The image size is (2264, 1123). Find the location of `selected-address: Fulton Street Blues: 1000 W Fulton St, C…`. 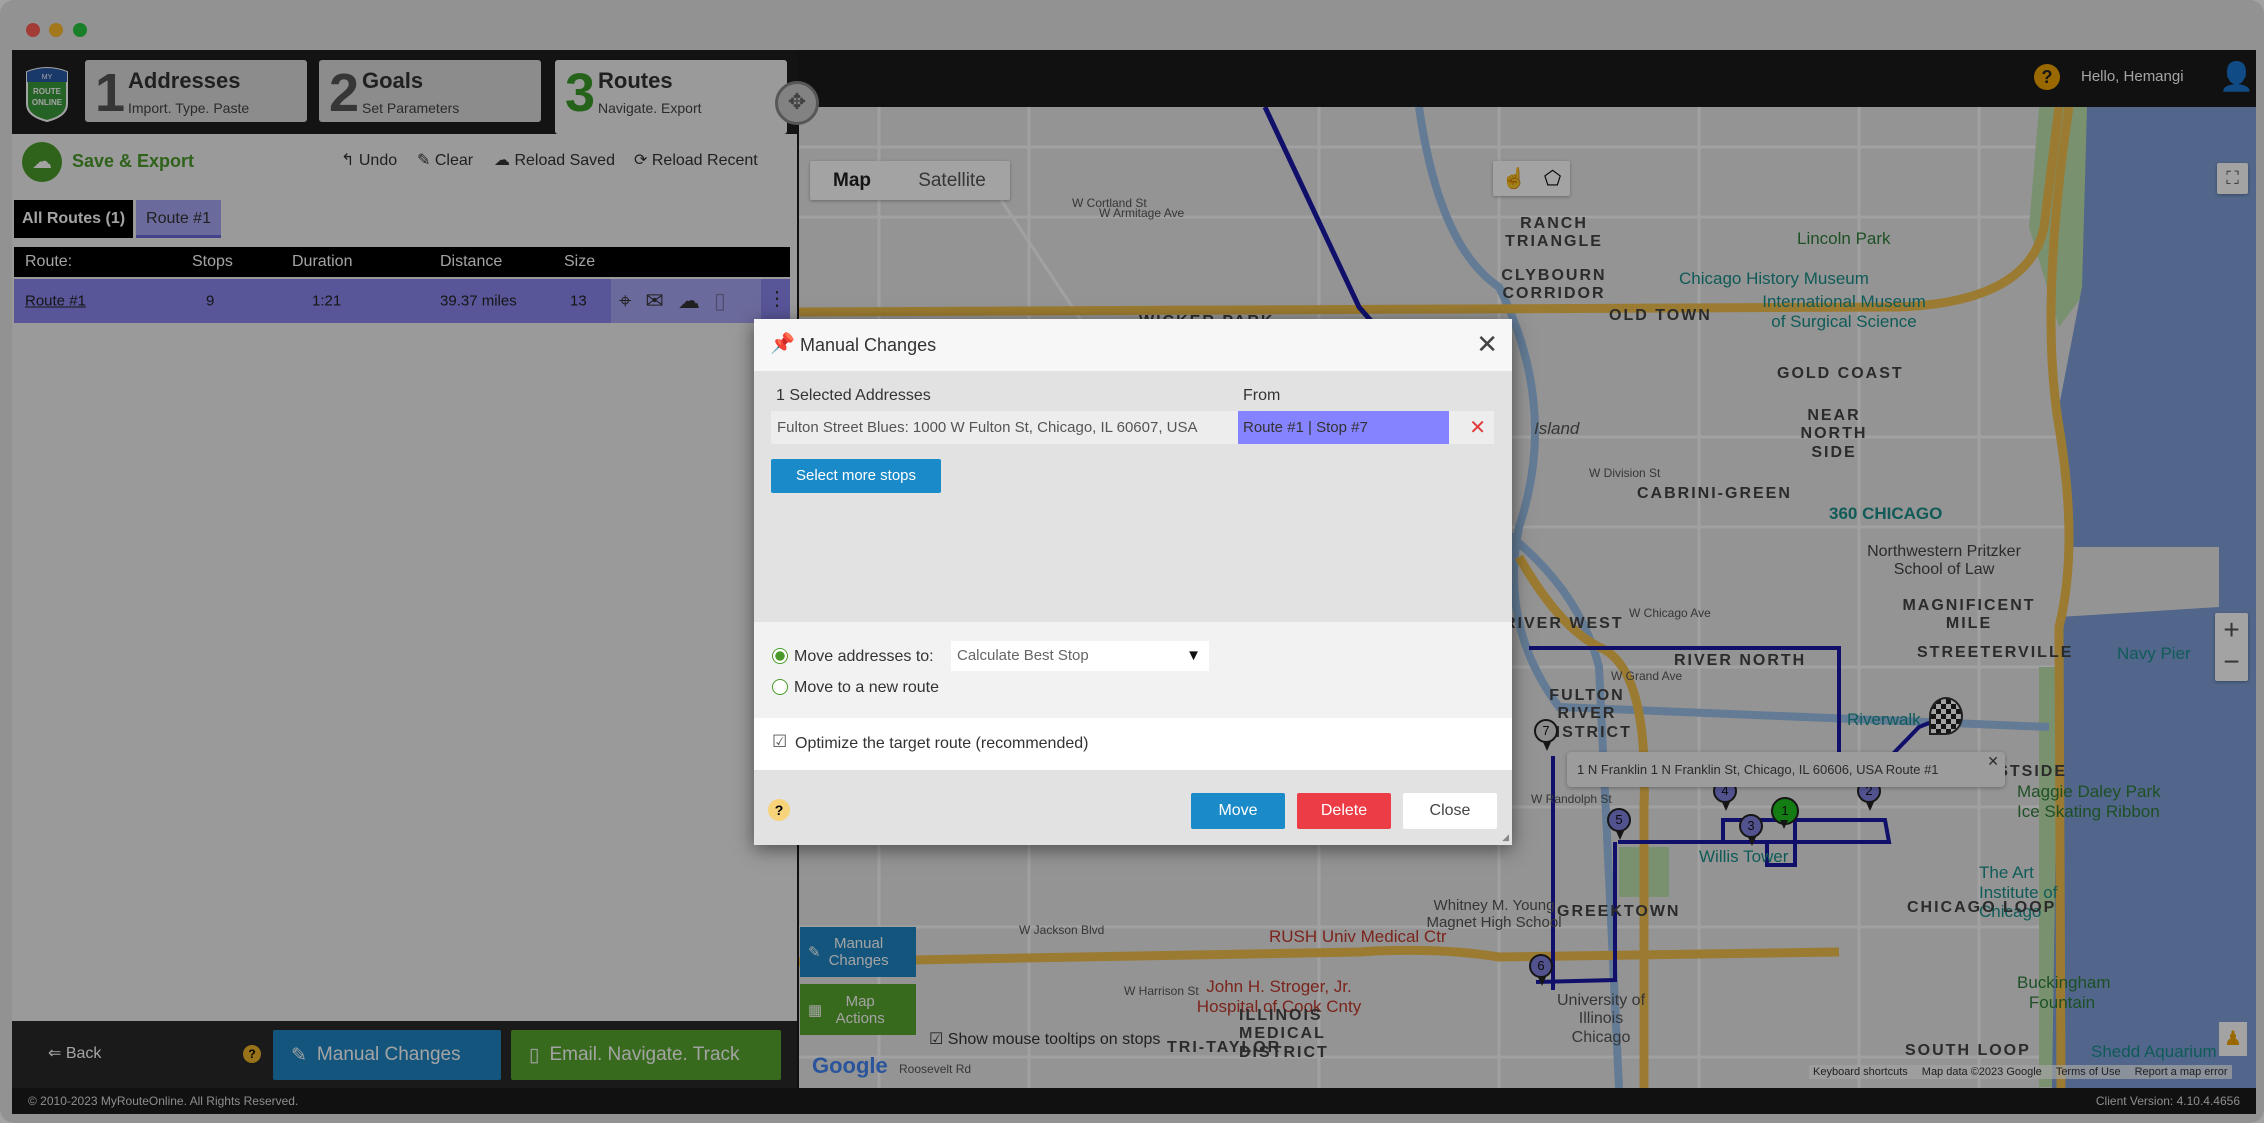

selected-address: Fulton Street Blues: 1000 W Fulton St, C… is located at coordinates (987, 427).